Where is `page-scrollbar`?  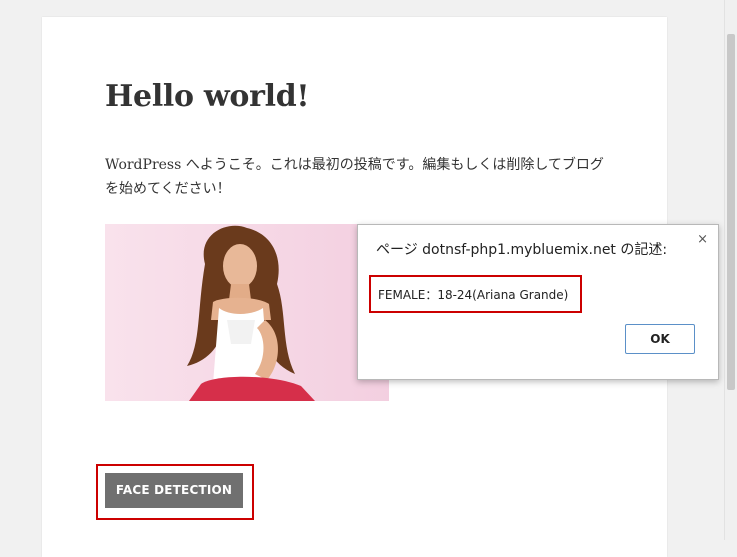 page-scrollbar is located at coordinates (730, 270).